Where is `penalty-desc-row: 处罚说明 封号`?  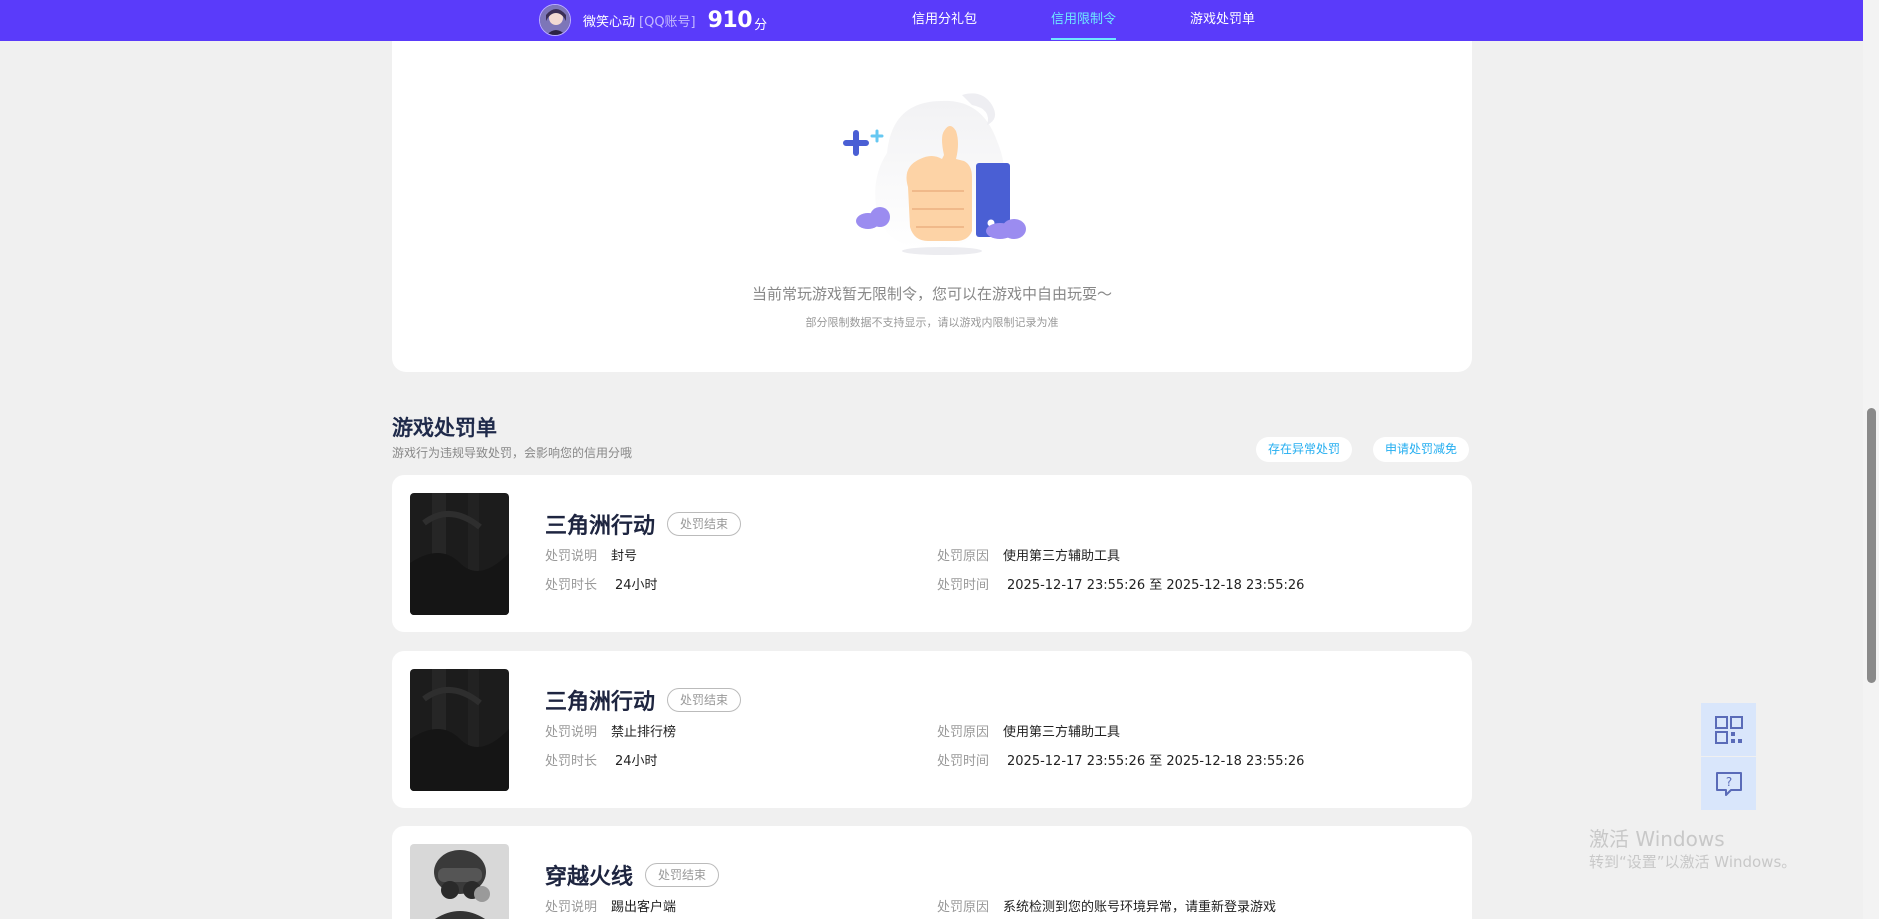
penalty-desc-row: 处罚说明 封号 is located at coordinates (591, 554).